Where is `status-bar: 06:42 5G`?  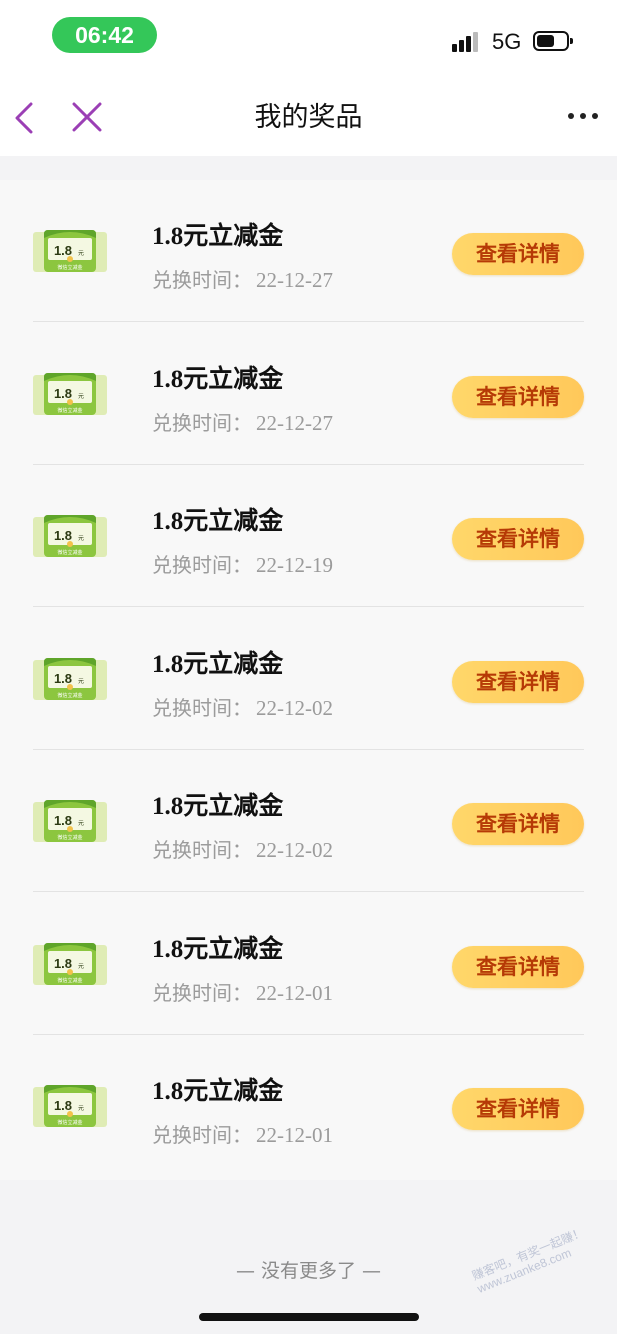
status-bar: 06:42 5G is located at coordinates (308, 40).